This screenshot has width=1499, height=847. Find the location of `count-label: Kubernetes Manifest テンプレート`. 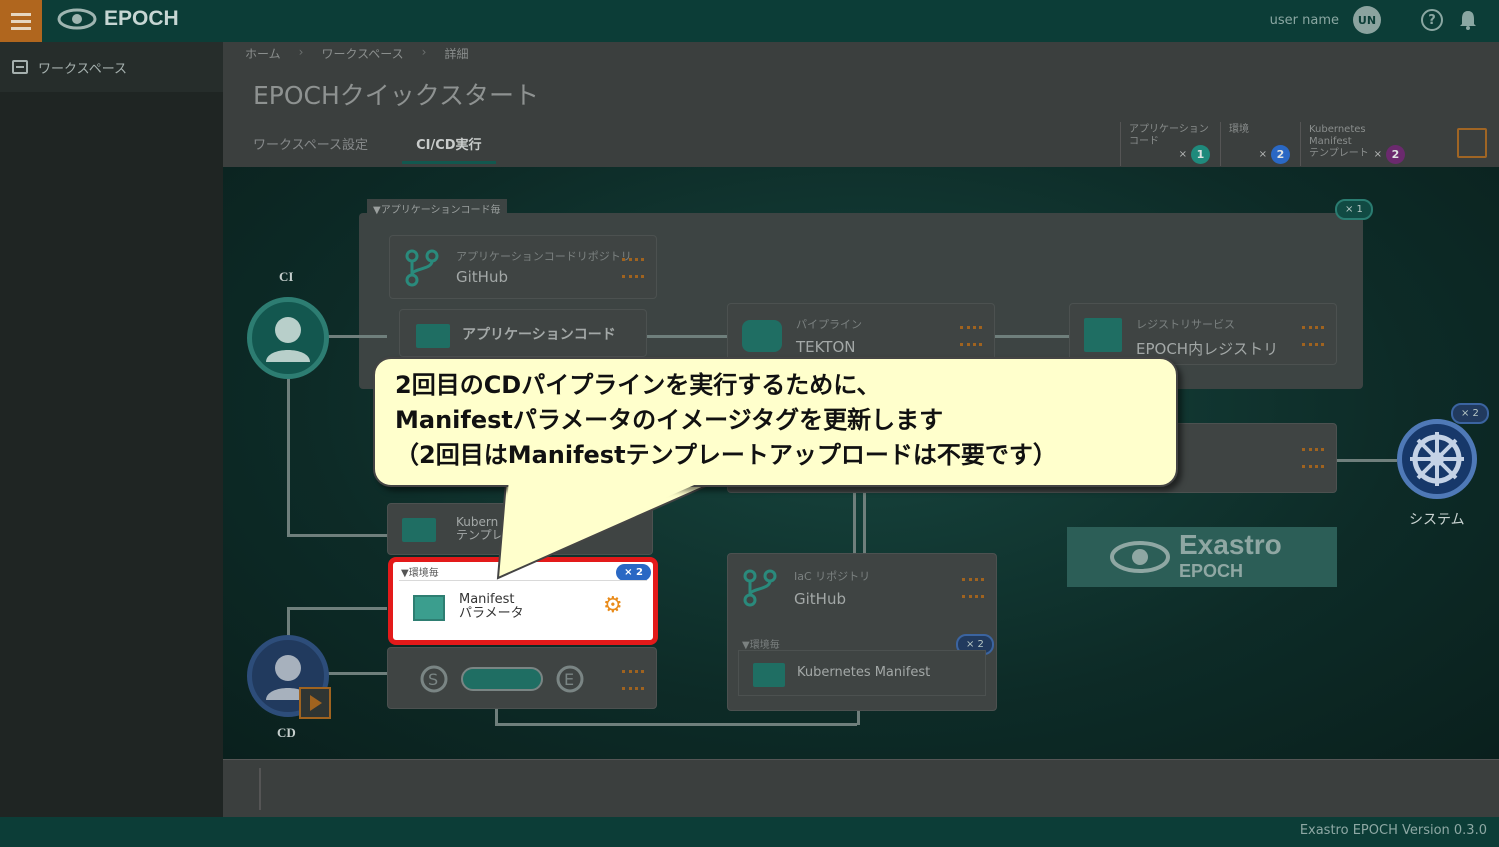

count-label: Kubernetes Manifest テンプレート is located at coordinates (1339, 141).